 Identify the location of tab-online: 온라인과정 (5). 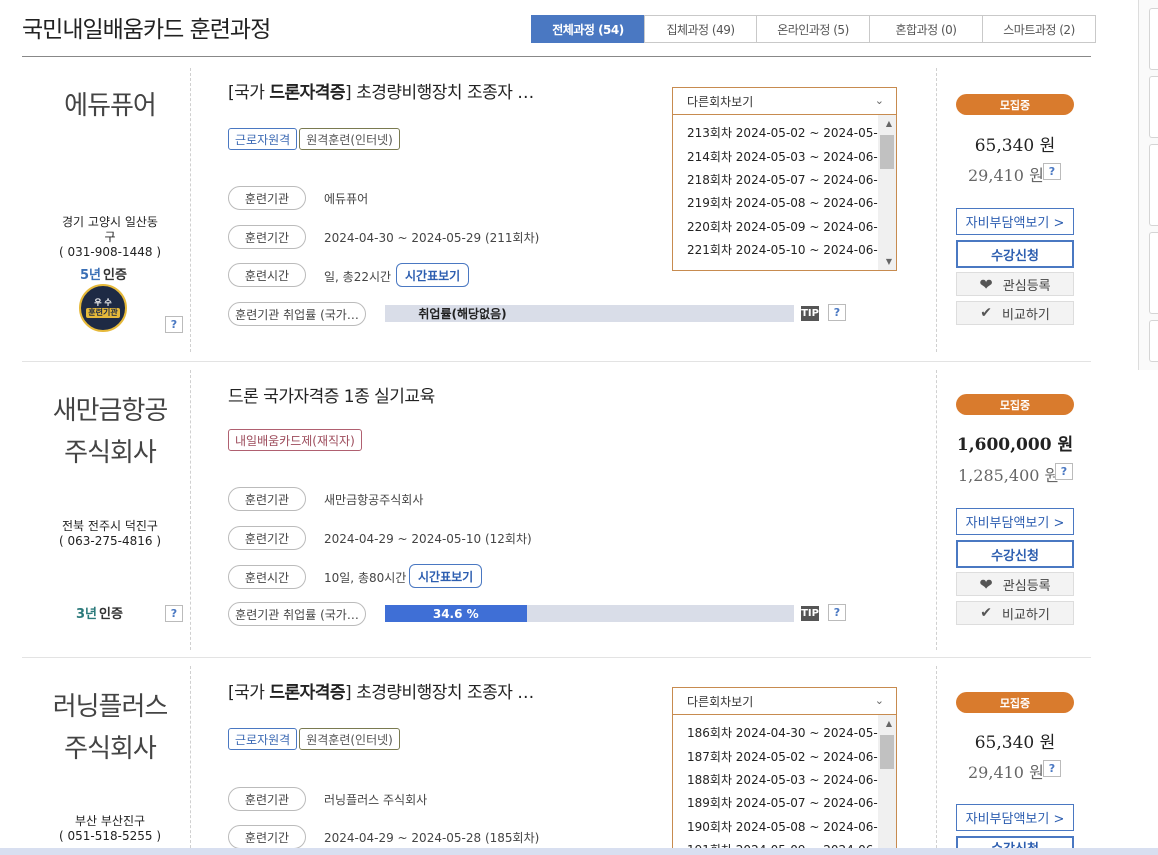
(813, 29).